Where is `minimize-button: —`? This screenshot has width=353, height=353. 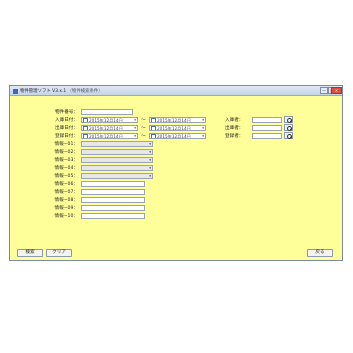
minimize-button: — is located at coordinates (324, 90).